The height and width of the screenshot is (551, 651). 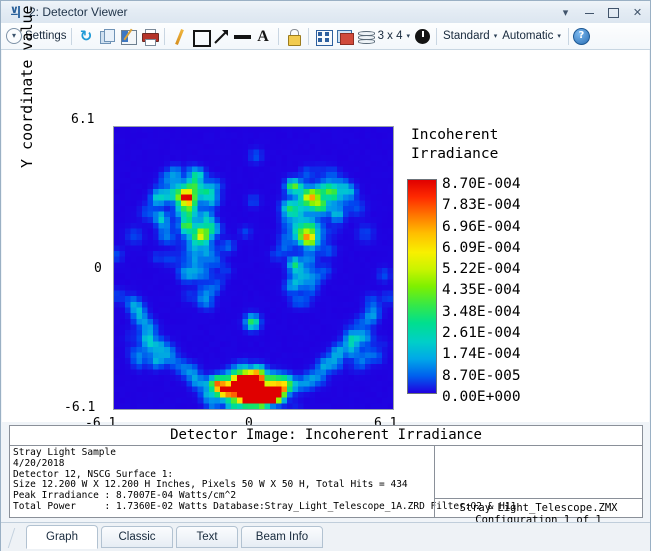 I want to click on help-icon: ?, so click(x=581, y=36).